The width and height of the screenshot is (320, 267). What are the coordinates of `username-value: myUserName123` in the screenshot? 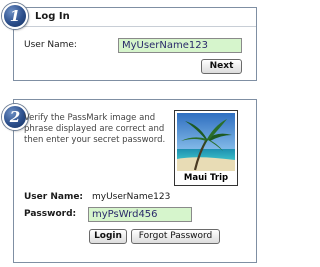 It's located at (131, 197).